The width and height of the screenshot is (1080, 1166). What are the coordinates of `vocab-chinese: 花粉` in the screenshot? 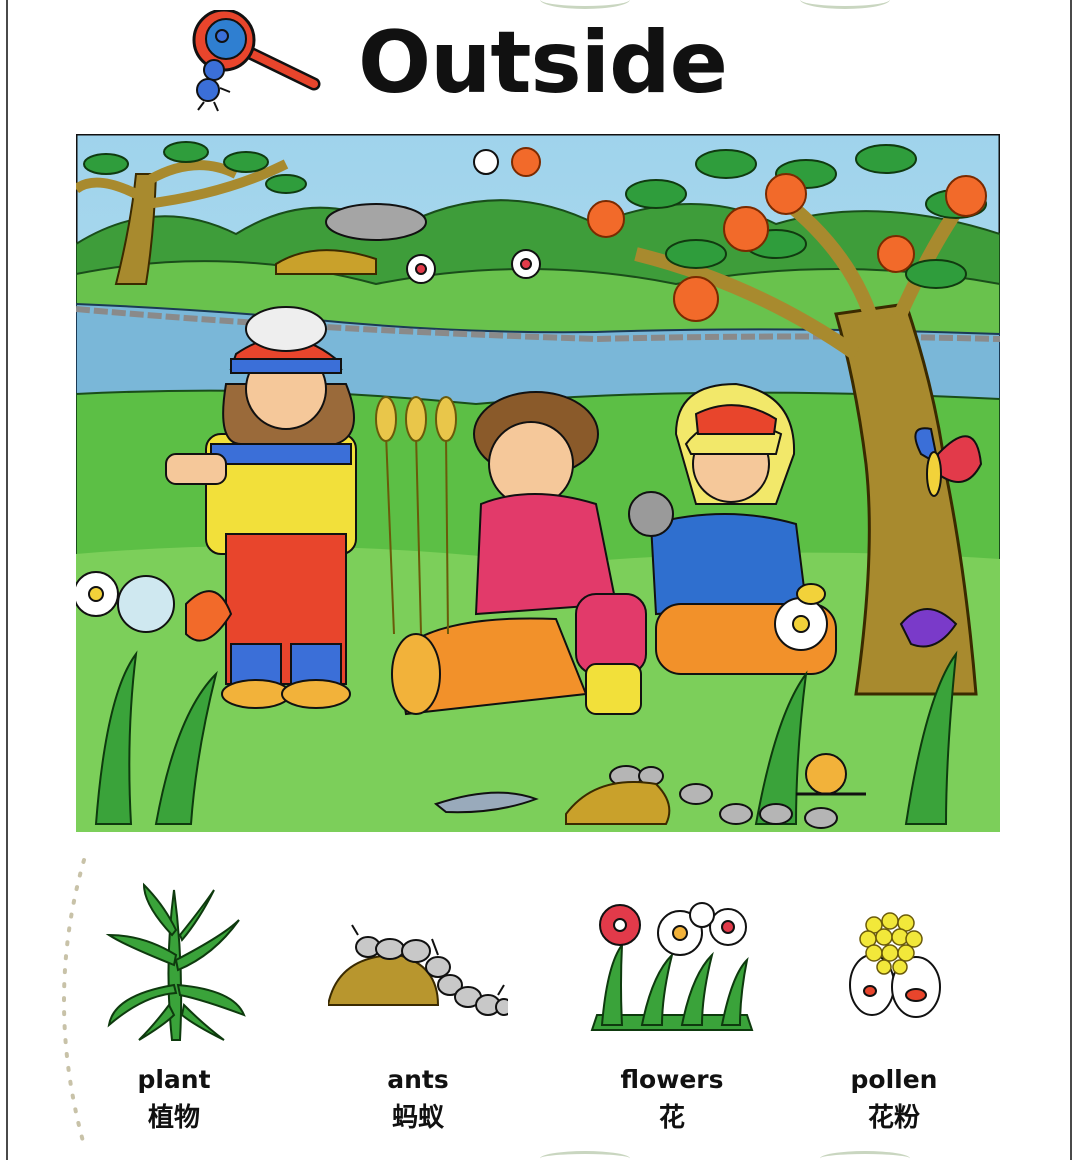 It's located at (893, 1118).